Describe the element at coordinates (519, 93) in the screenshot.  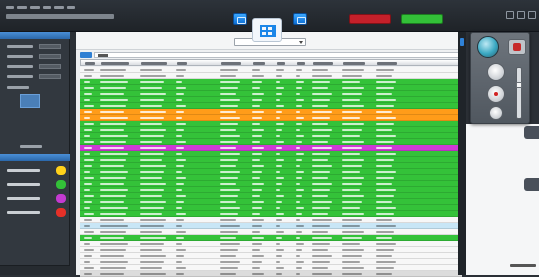
I see `slider-icon` at that location.